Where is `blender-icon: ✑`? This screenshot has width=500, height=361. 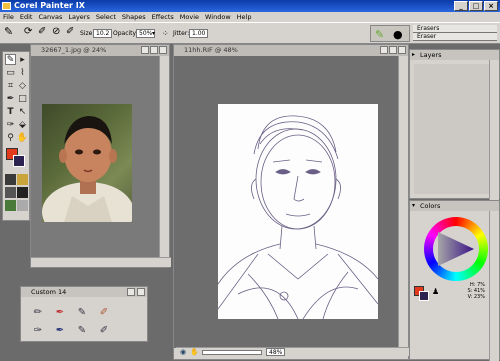
blender-icon: ✑ is located at coordinates (38, 330).